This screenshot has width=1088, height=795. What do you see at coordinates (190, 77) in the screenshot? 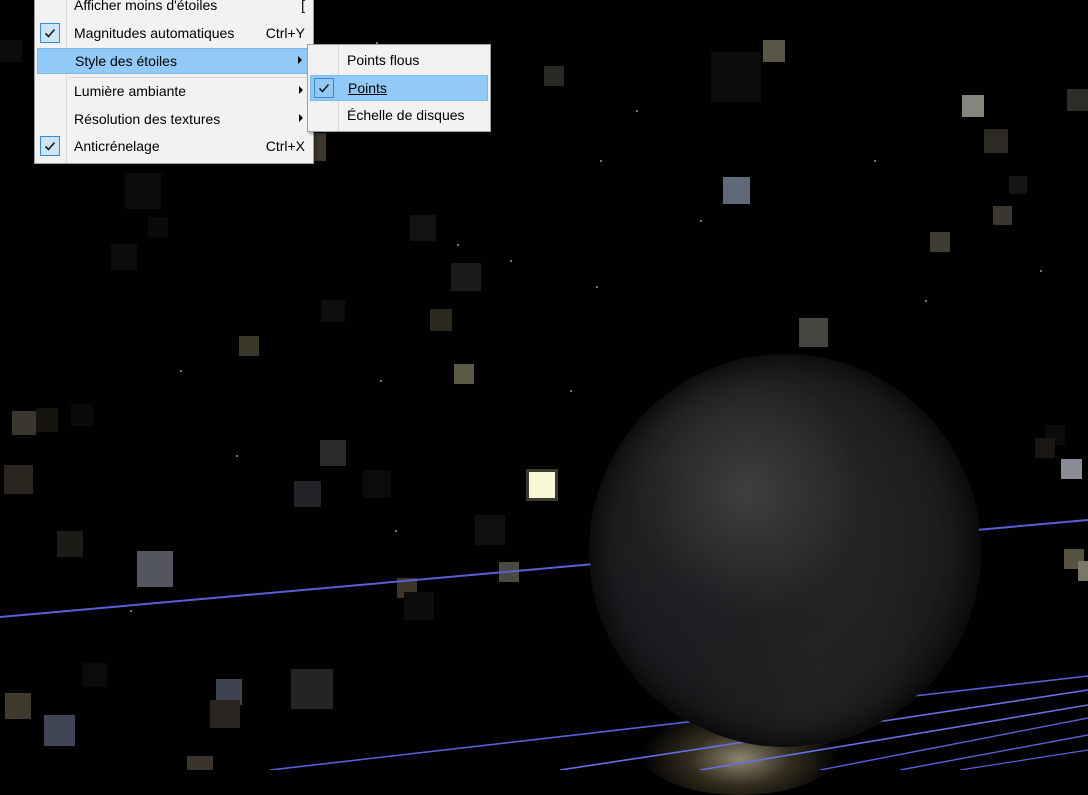
I see `menu-separator` at bounding box center [190, 77].